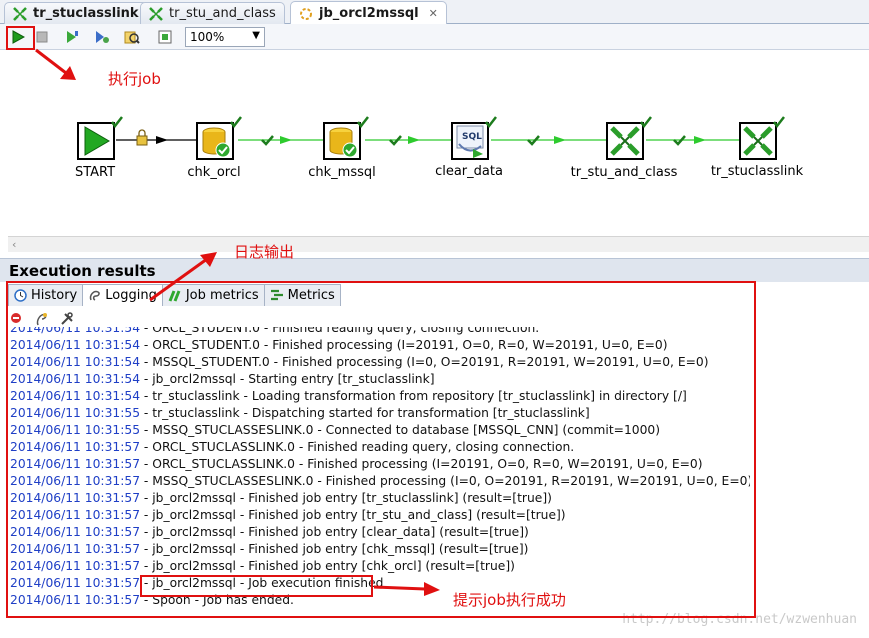 The width and height of the screenshot is (869, 638). What do you see at coordinates (438, 244) in the screenshot?
I see `canvas-scrollbar: ‹` at bounding box center [438, 244].